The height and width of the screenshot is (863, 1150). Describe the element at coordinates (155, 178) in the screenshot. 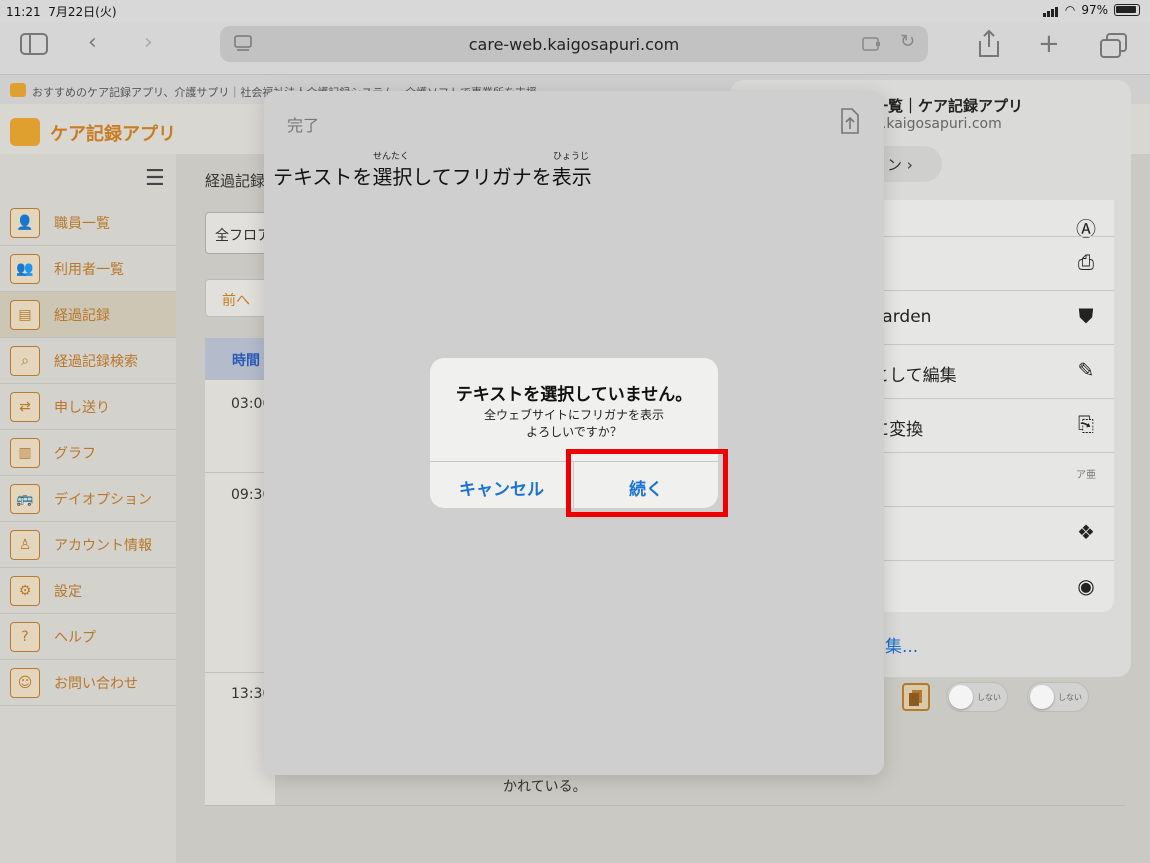

I see `hamburger-menu-icon: ☰` at that location.